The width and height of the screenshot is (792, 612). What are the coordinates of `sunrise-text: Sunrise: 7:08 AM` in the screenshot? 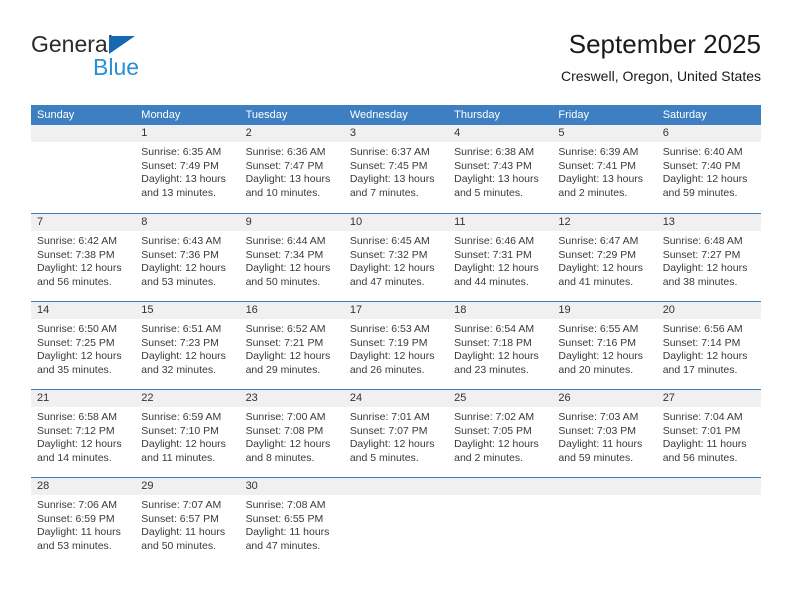 It's located at (285, 505).